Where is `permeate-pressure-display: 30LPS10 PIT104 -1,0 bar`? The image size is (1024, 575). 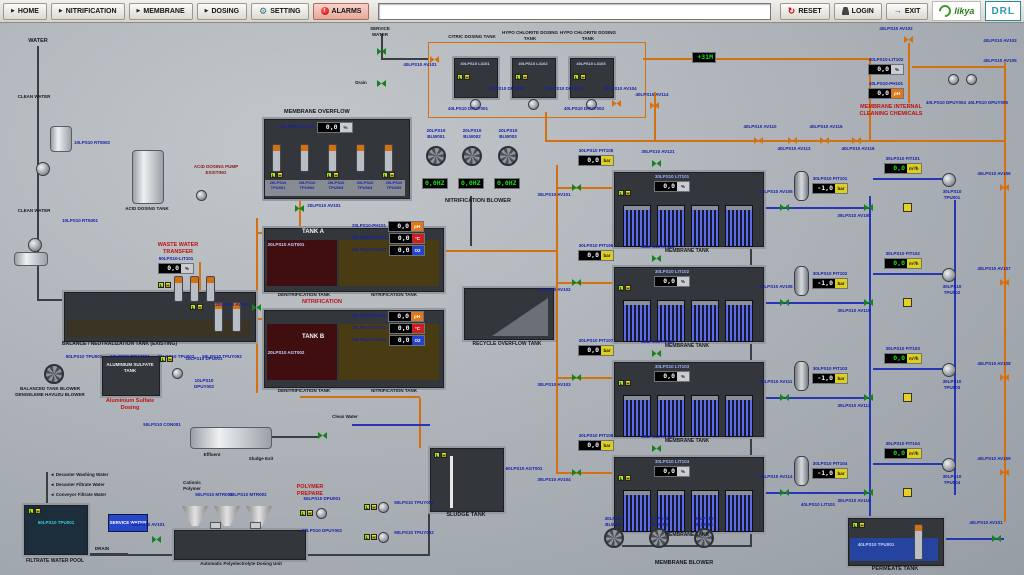 permeate-pressure-display: 30LPS10 PIT104 -1,0 bar is located at coordinates (830, 470).